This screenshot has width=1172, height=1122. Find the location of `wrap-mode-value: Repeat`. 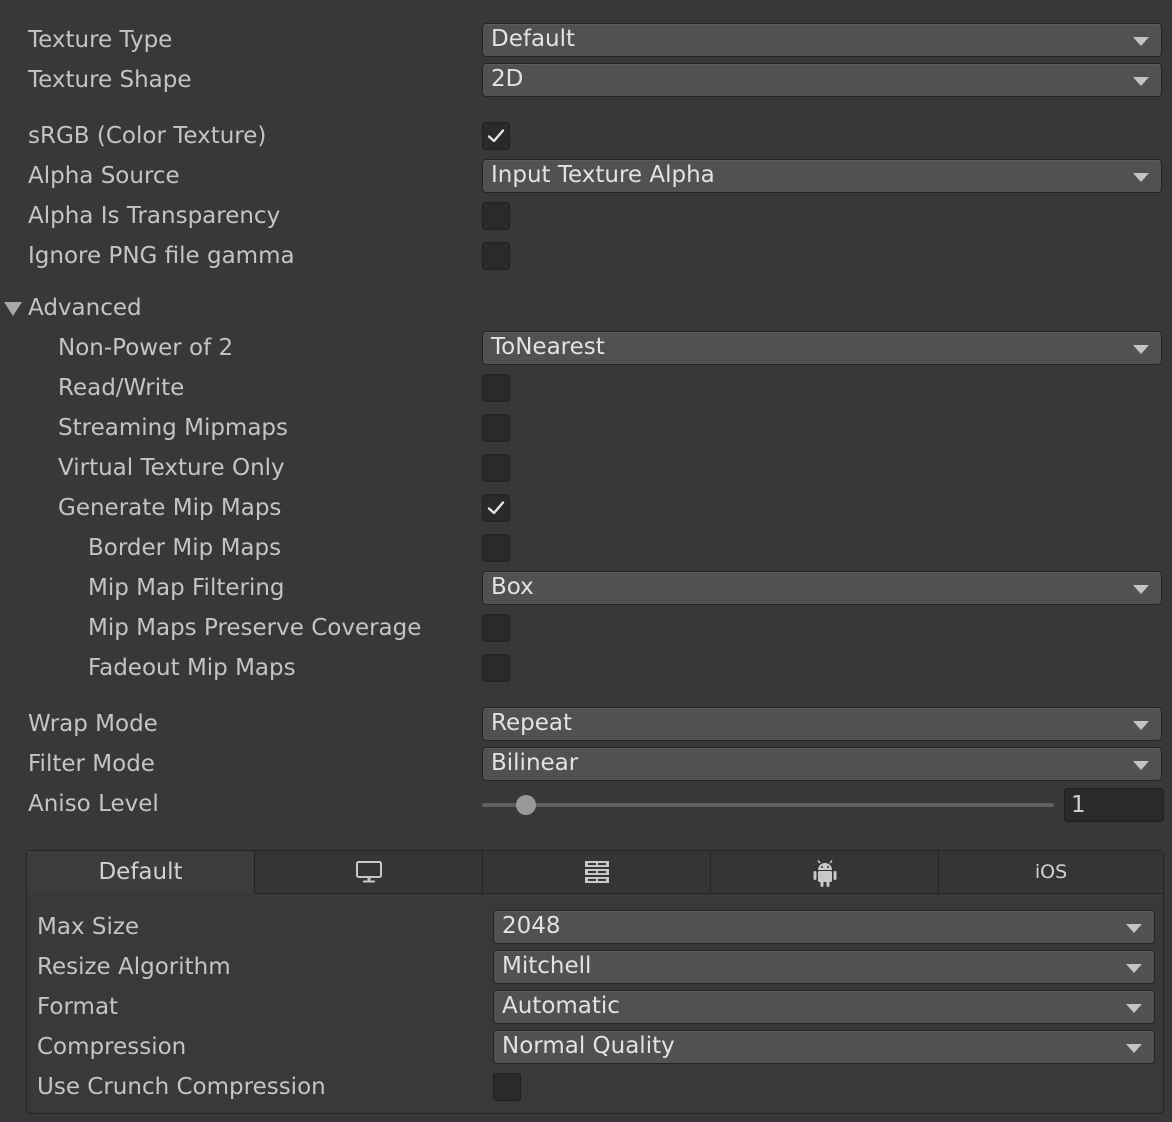

wrap-mode-value: Repeat is located at coordinates (531, 723).